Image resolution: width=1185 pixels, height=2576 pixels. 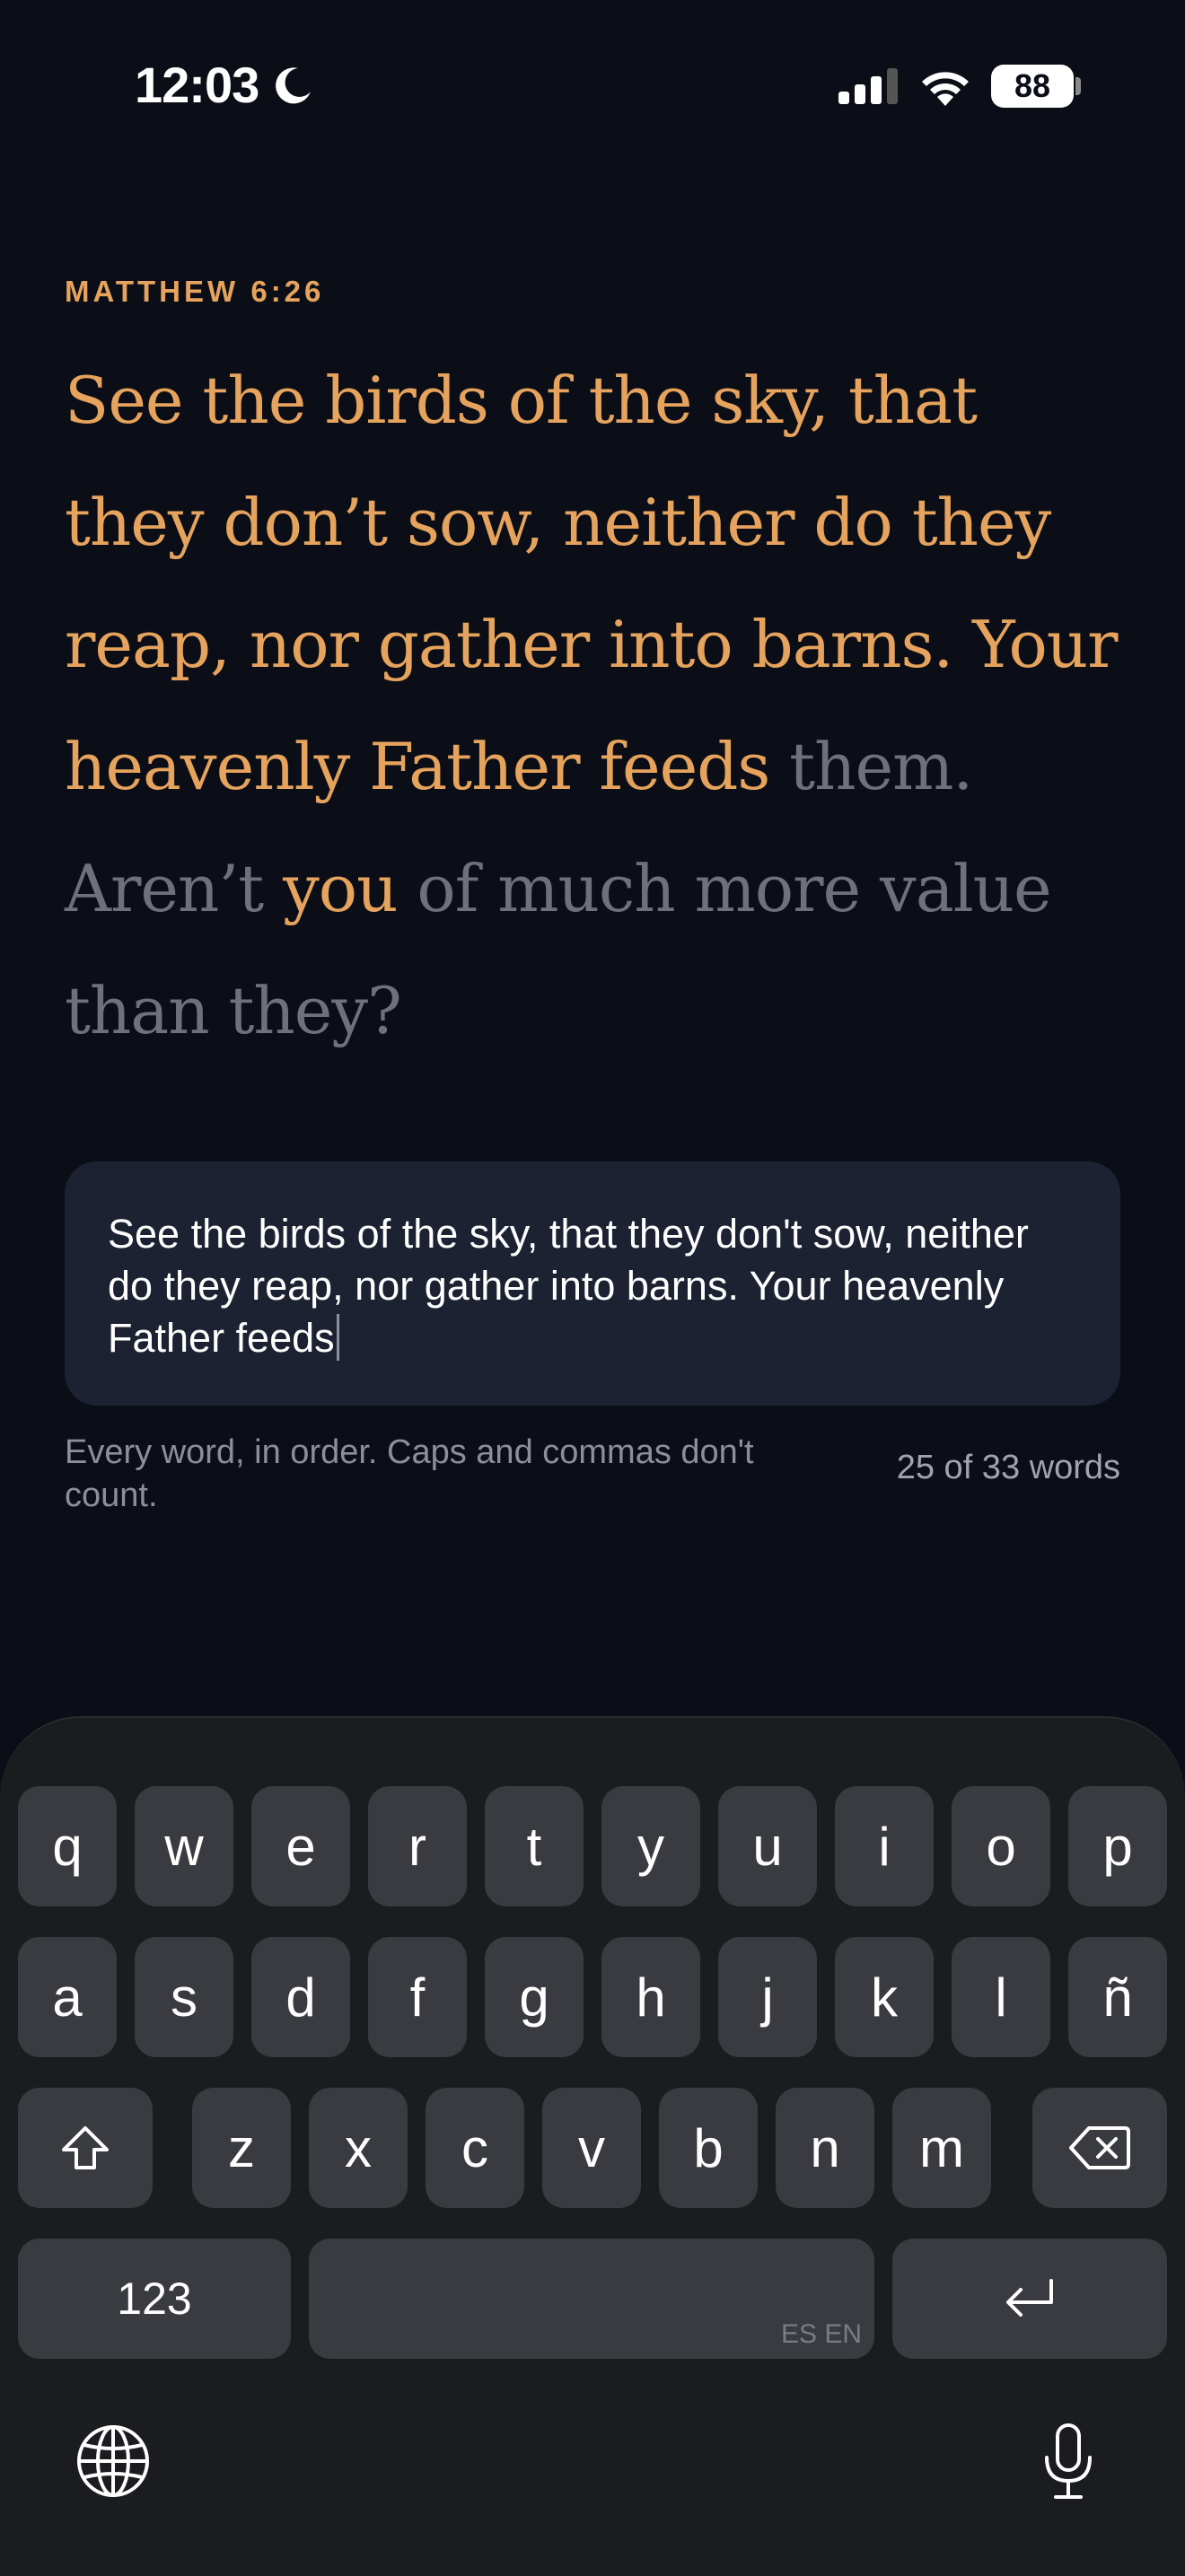 What do you see at coordinates (340, 888) in the screenshot?
I see `verse-next-word: you` at bounding box center [340, 888].